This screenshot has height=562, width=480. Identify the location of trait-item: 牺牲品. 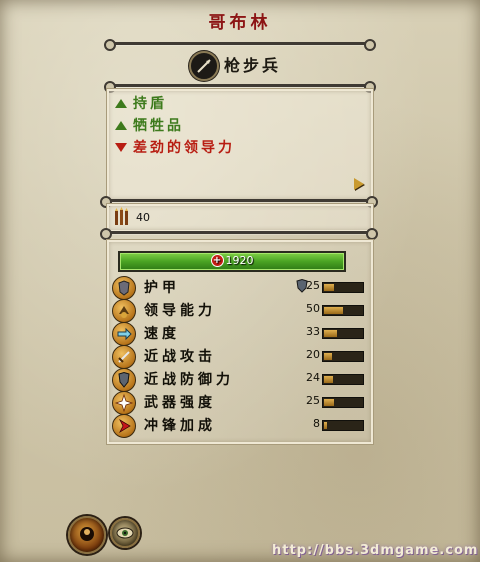
(149, 125).